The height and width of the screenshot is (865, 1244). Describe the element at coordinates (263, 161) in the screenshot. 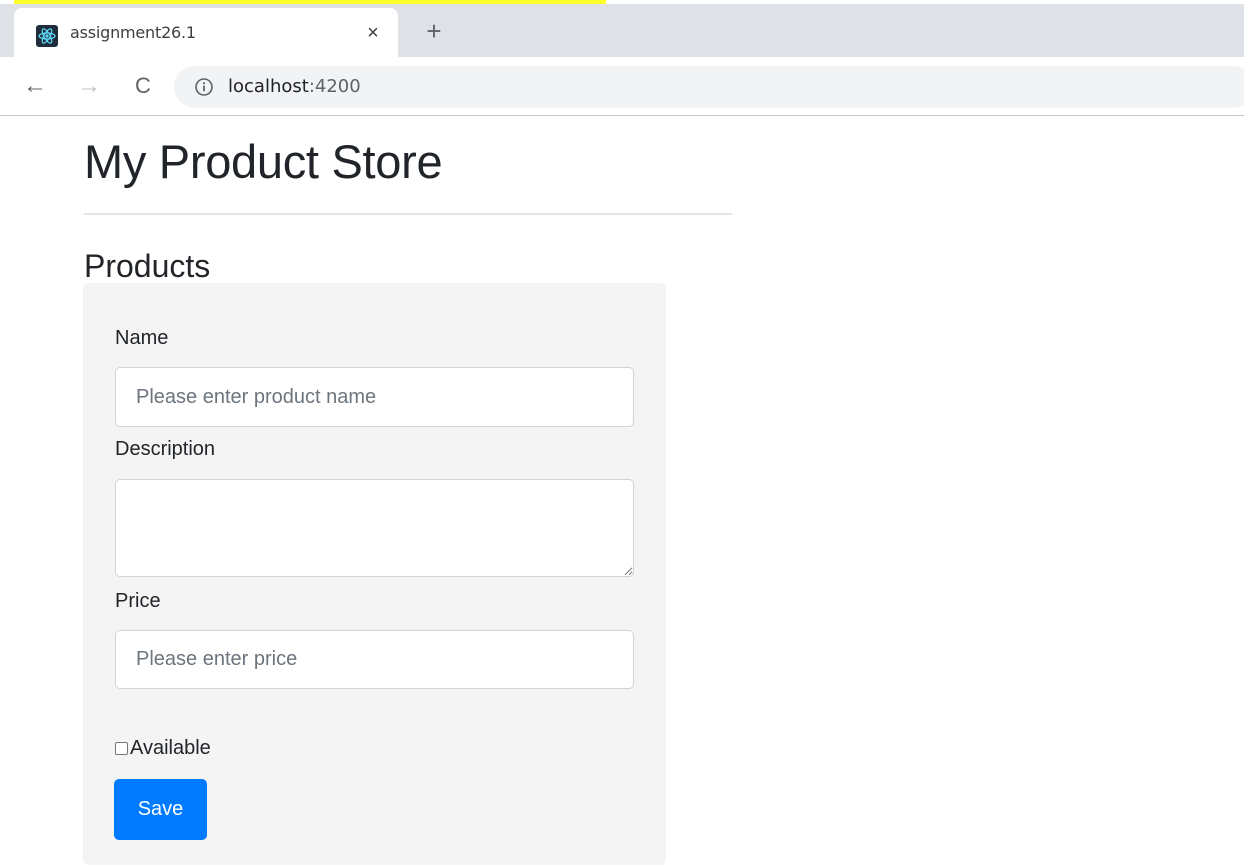

I see `page-title: My Product Store` at that location.